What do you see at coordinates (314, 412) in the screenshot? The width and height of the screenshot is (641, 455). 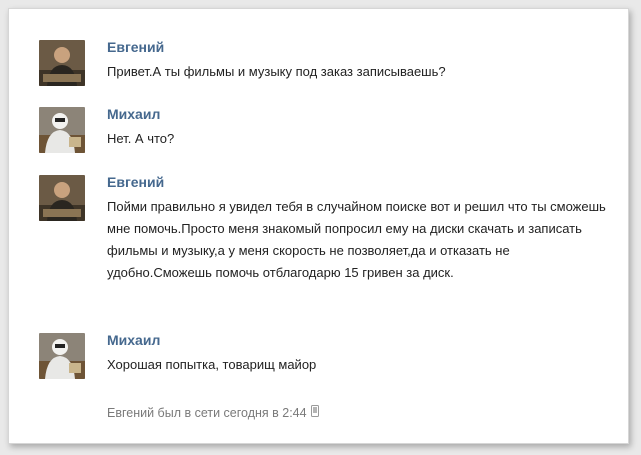 I see `mobile-phone-icon` at bounding box center [314, 412].